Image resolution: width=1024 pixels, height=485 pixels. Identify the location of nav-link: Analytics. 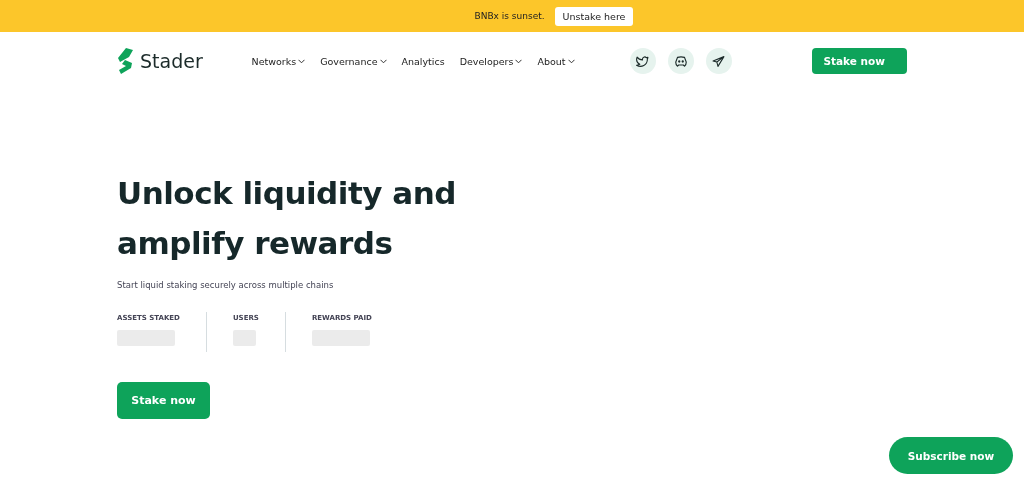
(423, 61).